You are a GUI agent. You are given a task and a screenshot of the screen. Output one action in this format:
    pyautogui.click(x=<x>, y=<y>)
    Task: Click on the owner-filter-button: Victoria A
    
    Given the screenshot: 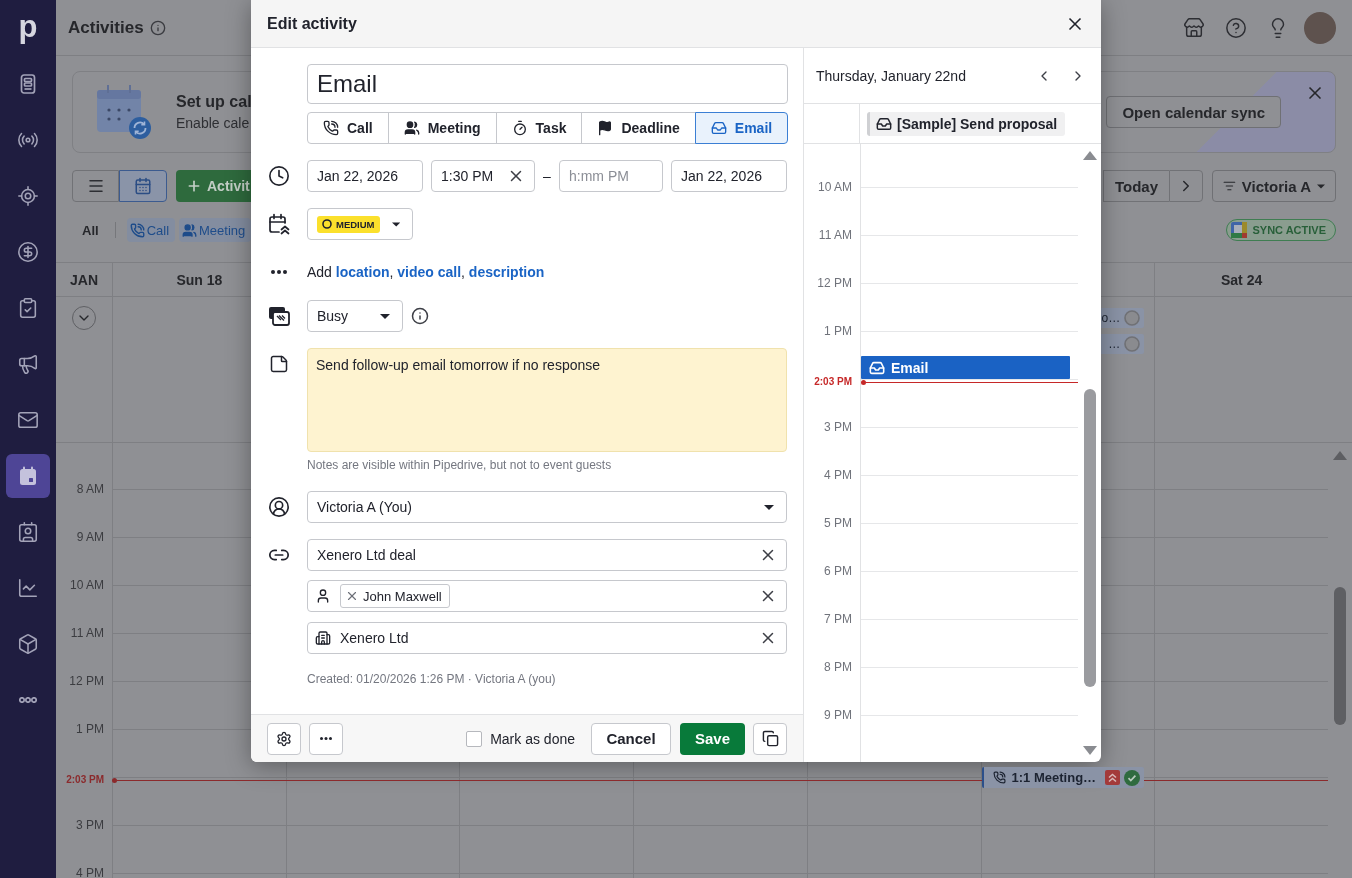 What is the action you would take?
    pyautogui.click(x=1274, y=186)
    